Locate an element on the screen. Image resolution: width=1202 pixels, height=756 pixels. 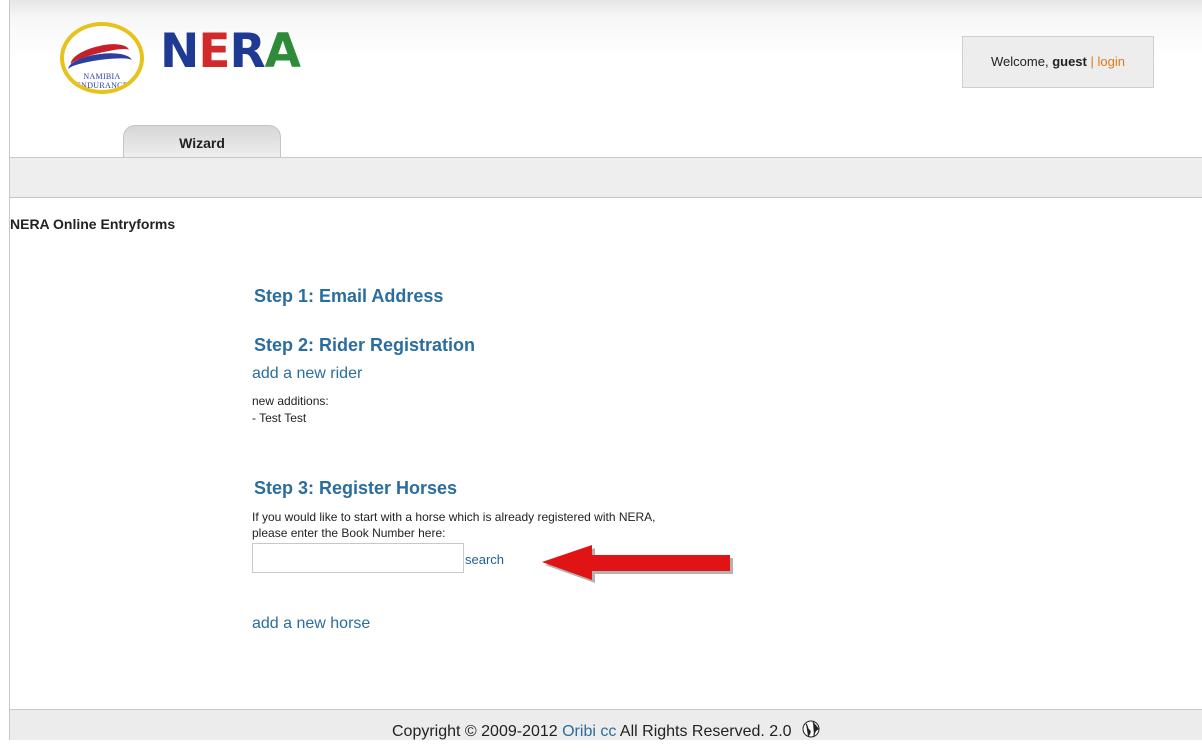
globe-icon is located at coordinates (811, 734).